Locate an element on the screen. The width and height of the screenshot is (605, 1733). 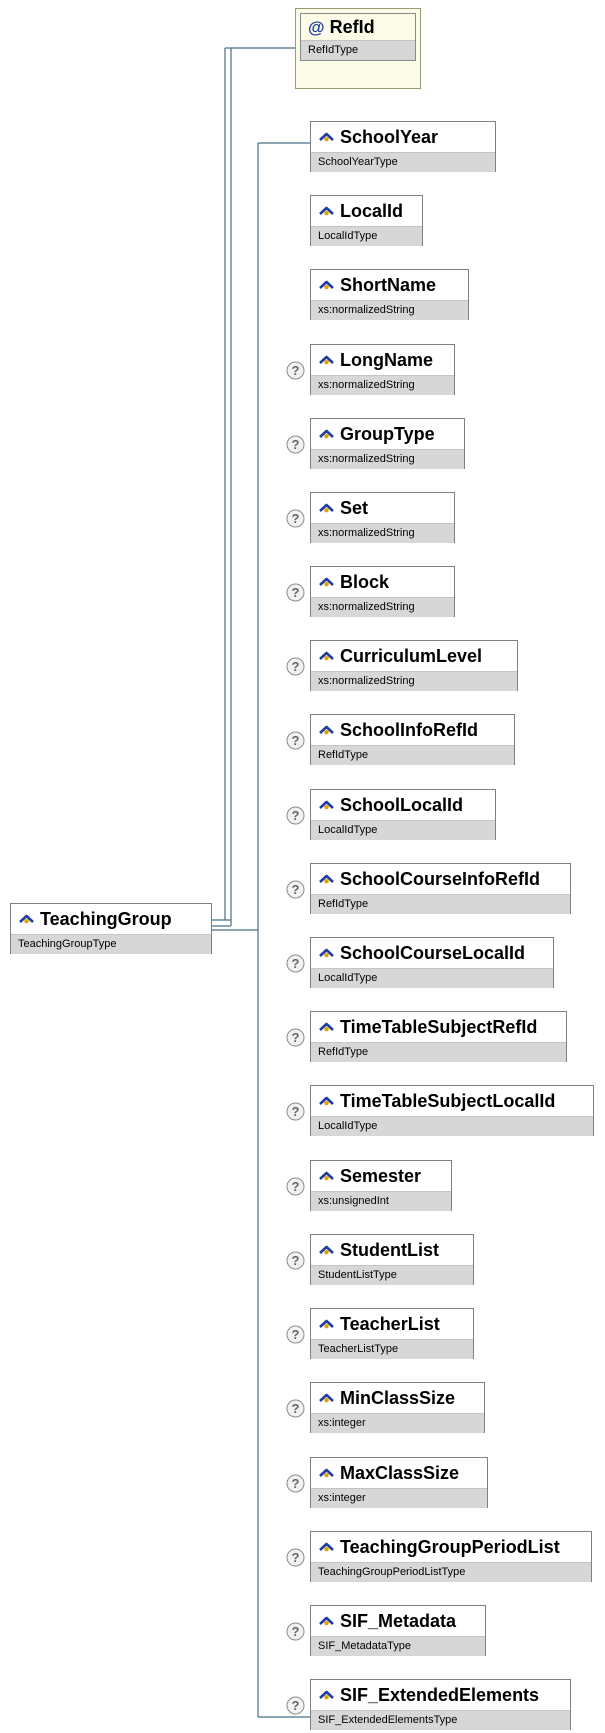
child-element-node: Set xs:normalizedString is located at coordinates (382, 517).